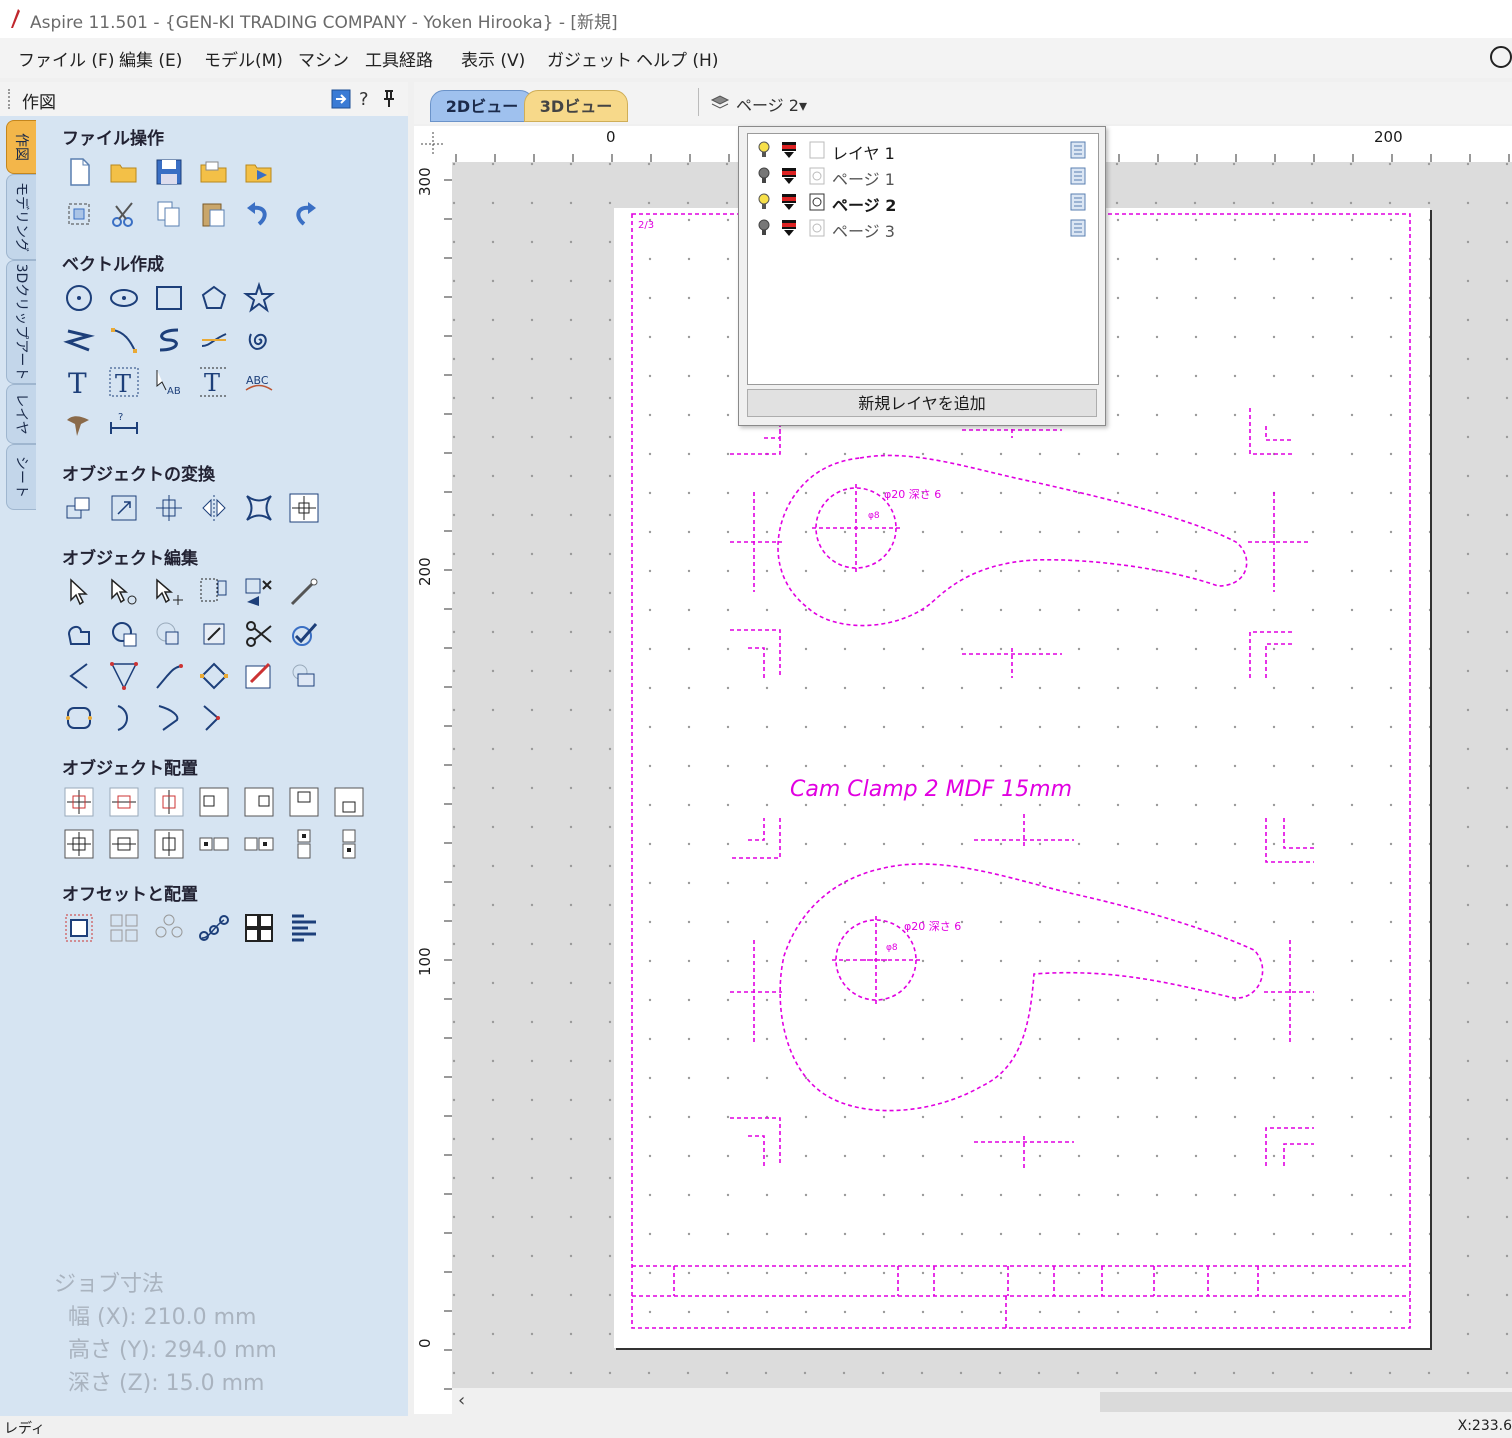 This screenshot has height=1438, width=1512. What do you see at coordinates (79, 802) in the screenshot?
I see `align-center-both-icon` at bounding box center [79, 802].